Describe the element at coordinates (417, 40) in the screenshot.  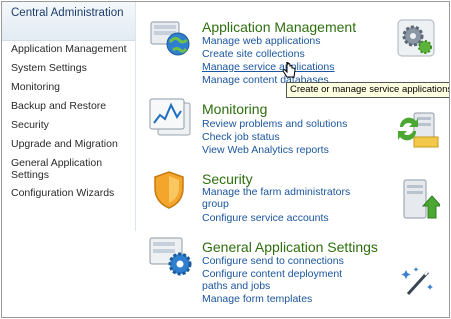
I see `gears-icon` at that location.